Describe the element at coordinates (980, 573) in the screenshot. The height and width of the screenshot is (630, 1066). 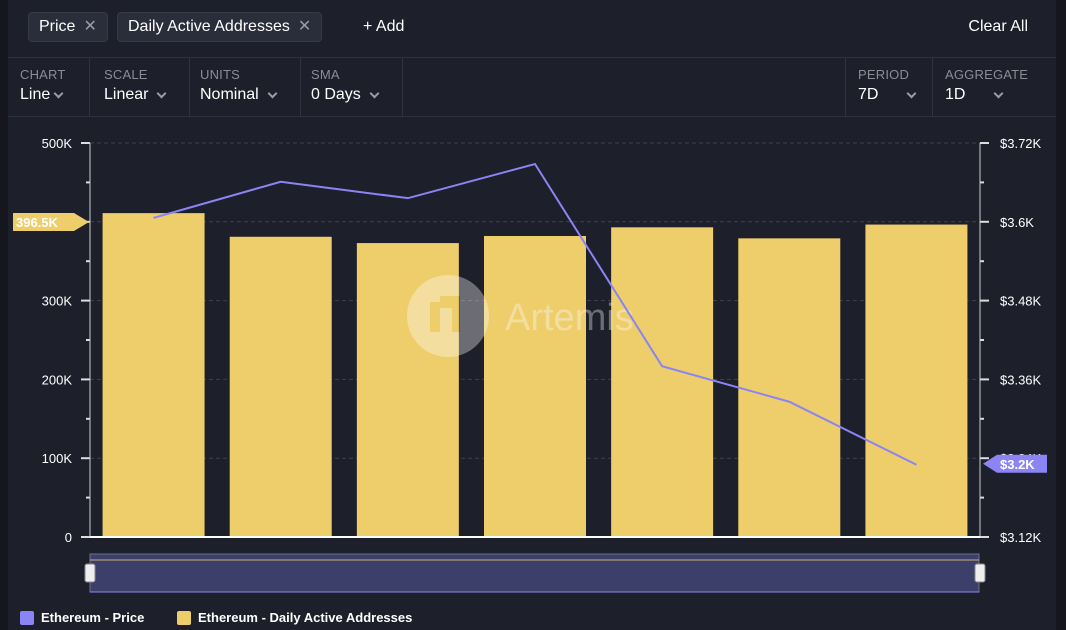
I see `navigator-right-handle` at that location.